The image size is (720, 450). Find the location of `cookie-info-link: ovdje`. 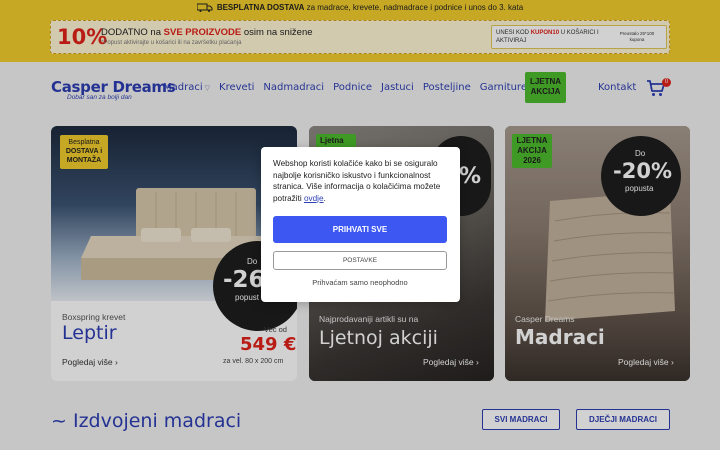

cookie-info-link: ovdje is located at coordinates (314, 198).